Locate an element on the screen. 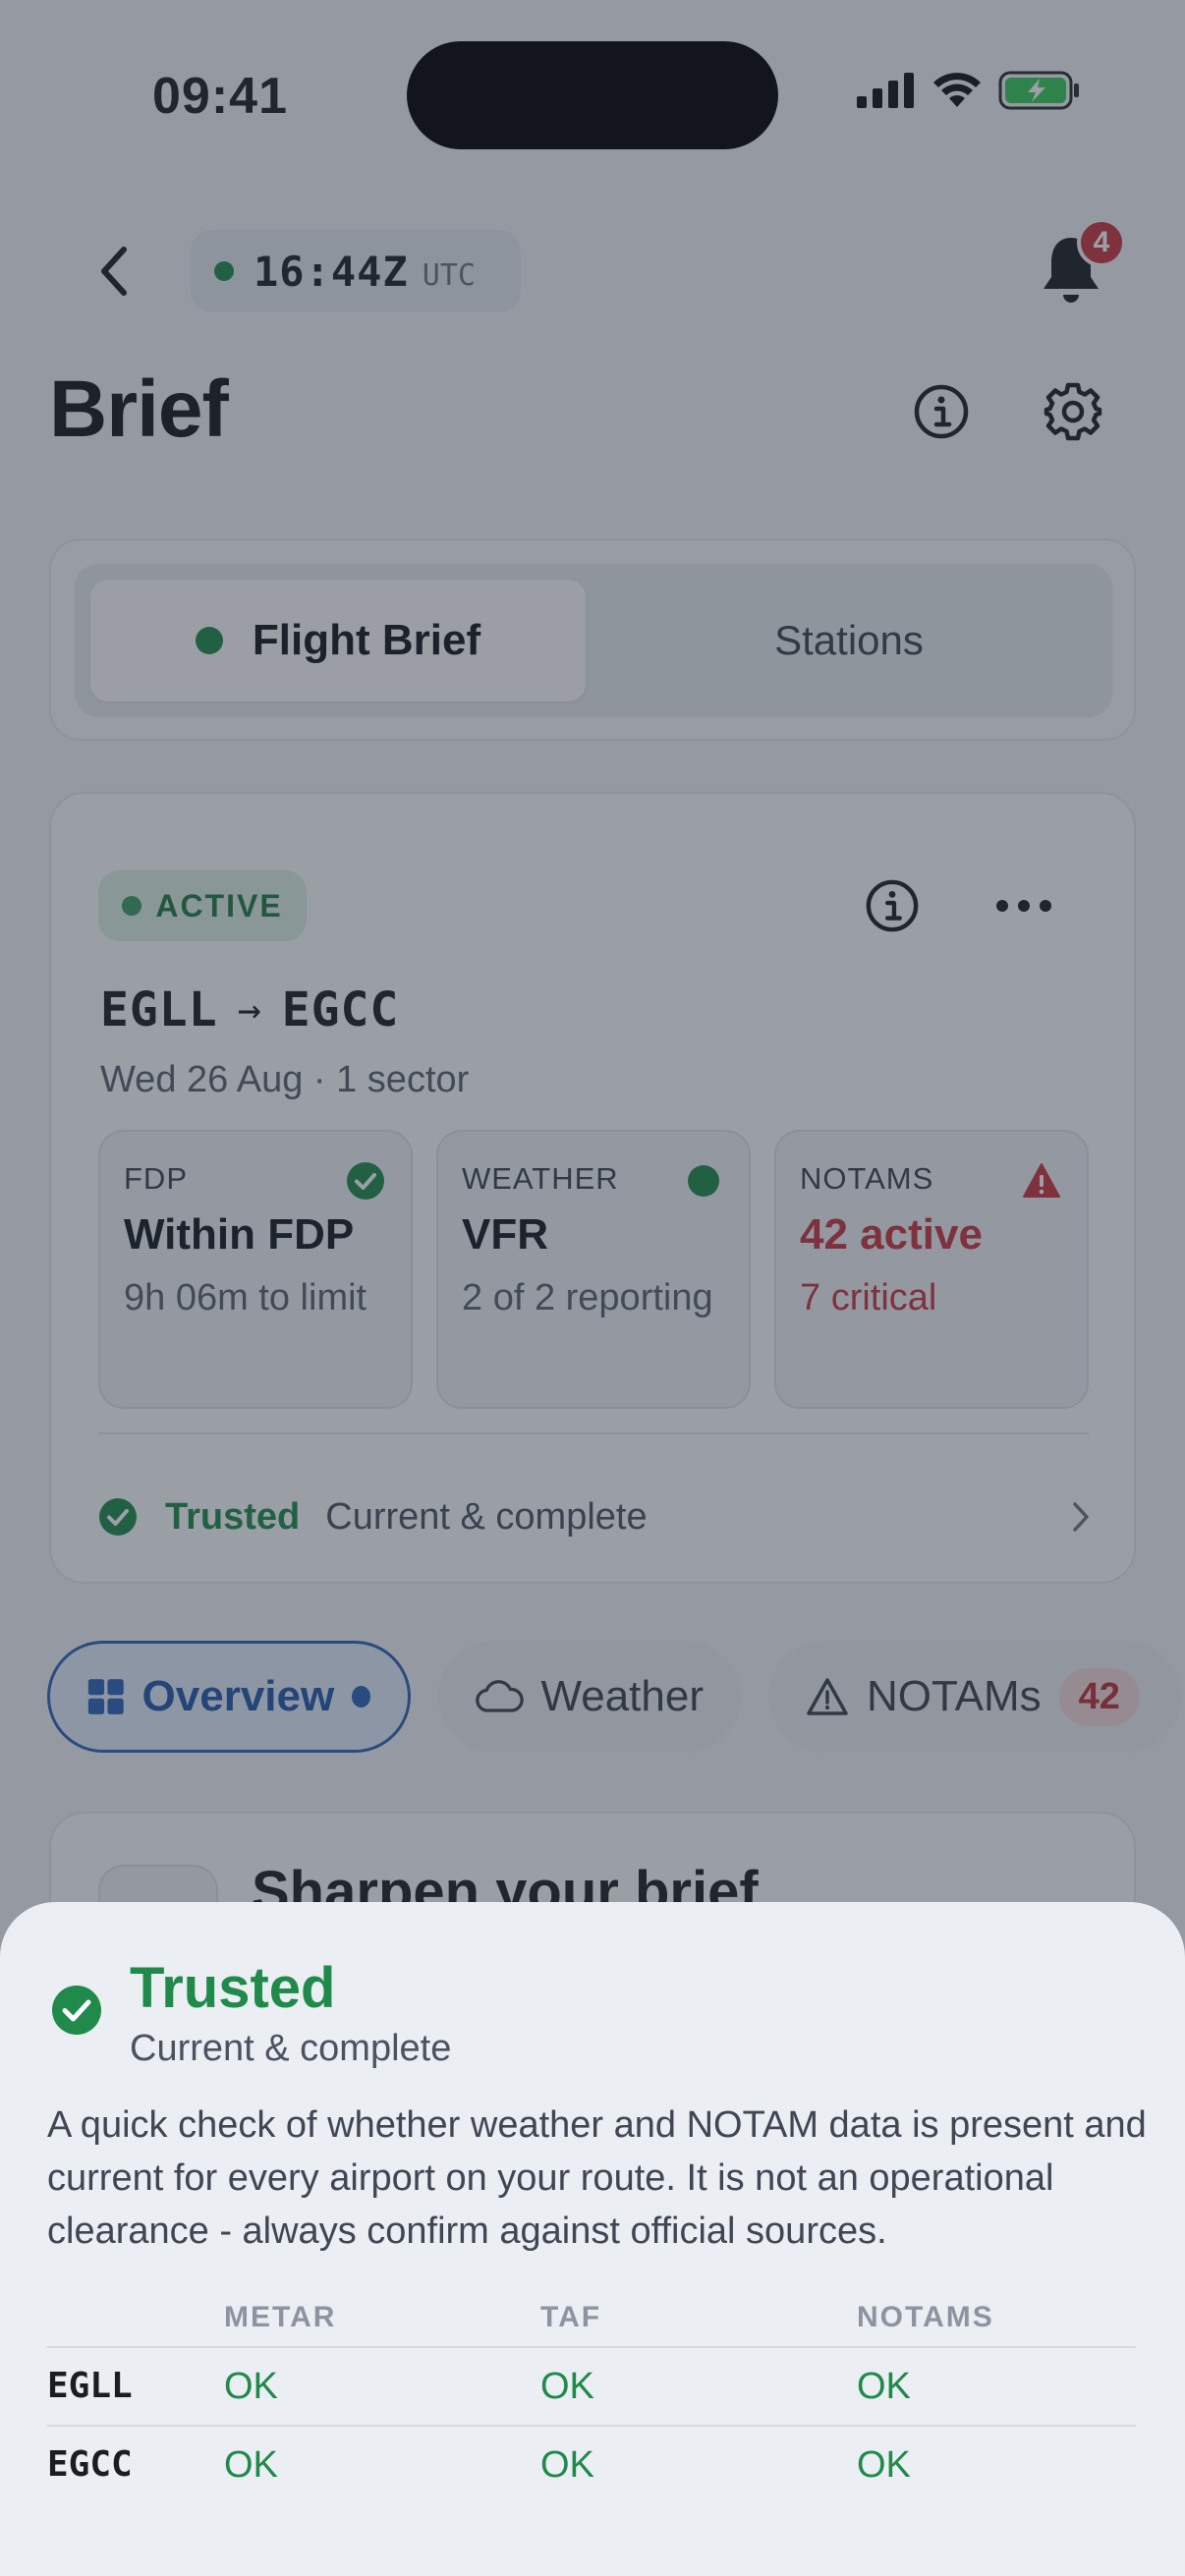 The width and height of the screenshot is (1185, 2576). airport-code: EGCC is located at coordinates (90, 2464).